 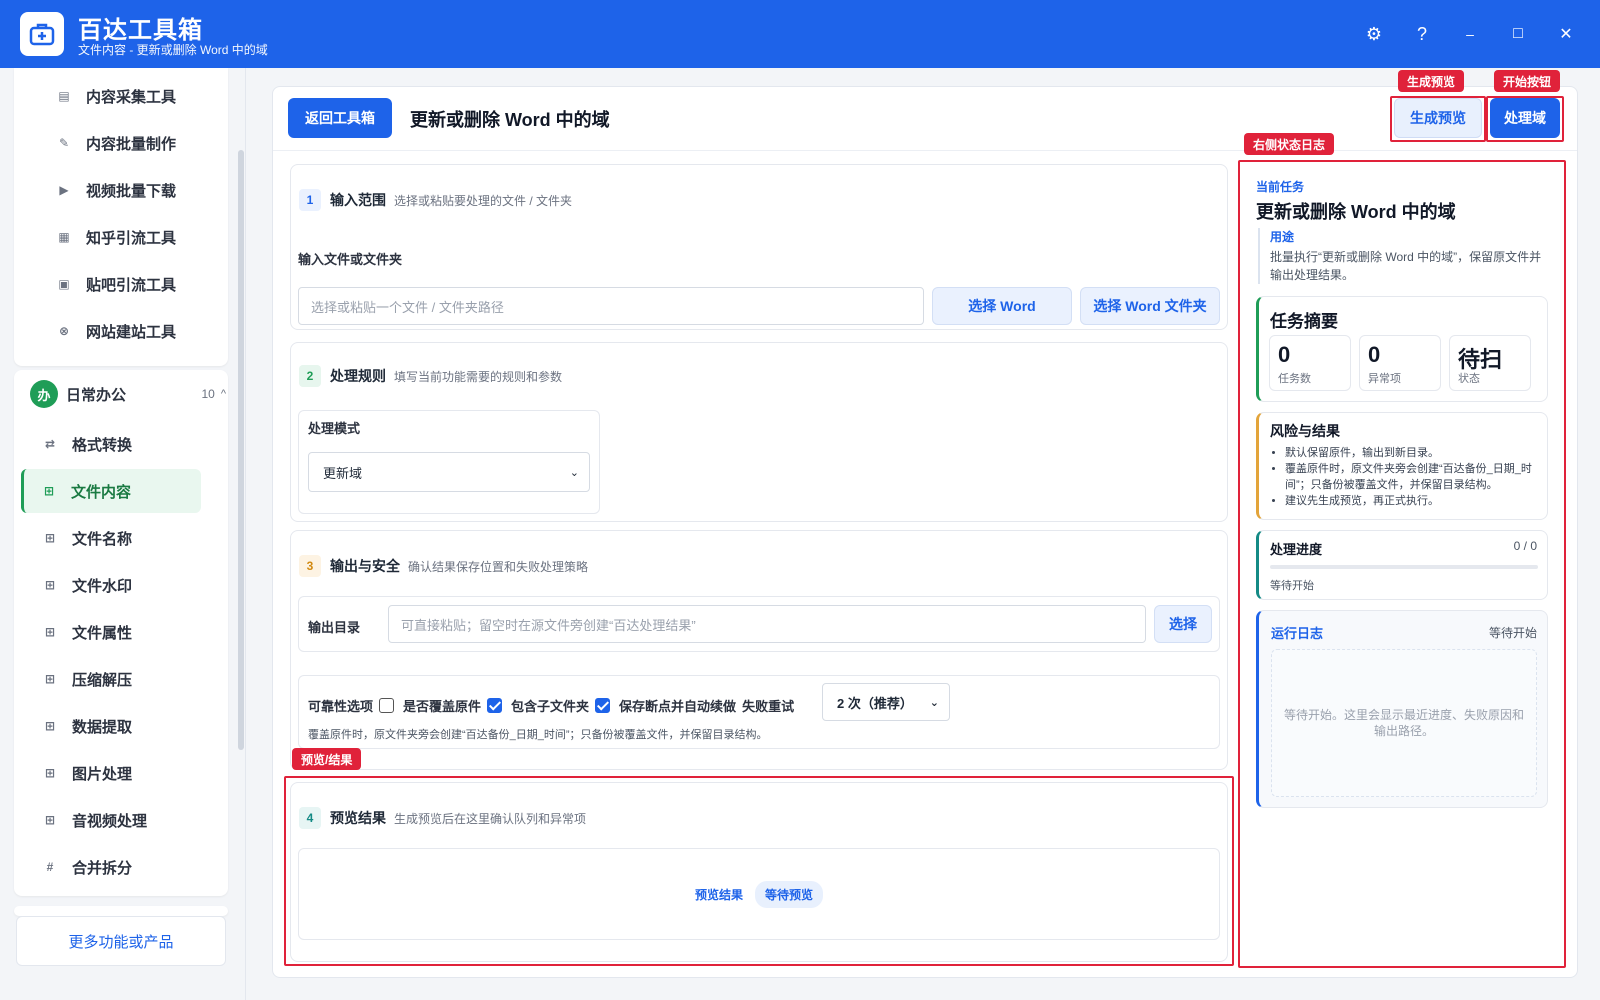 I want to click on sidebar-item-av: ⊞ 音视频处理, so click(x=112, y=820).